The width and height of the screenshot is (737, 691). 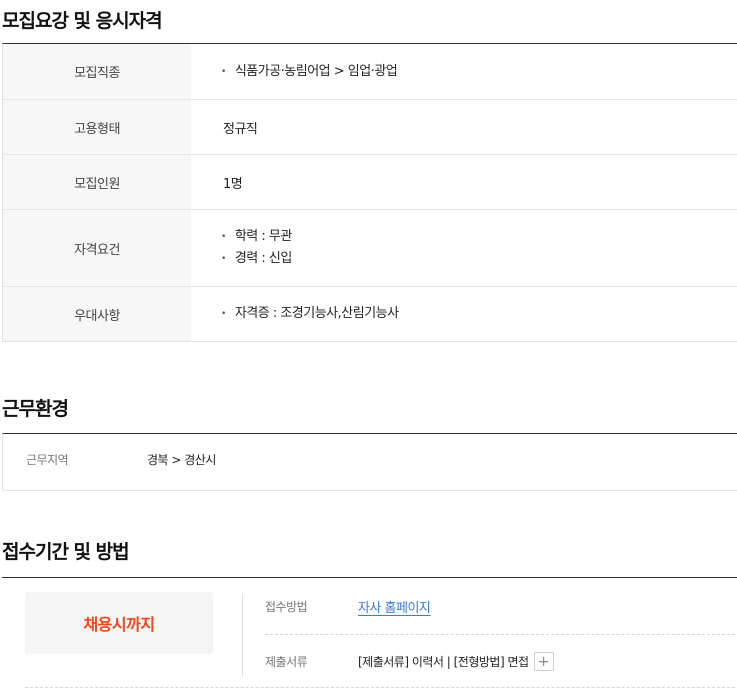 What do you see at coordinates (35, 409) in the screenshot?
I see `work-section-title: 근무환경` at bounding box center [35, 409].